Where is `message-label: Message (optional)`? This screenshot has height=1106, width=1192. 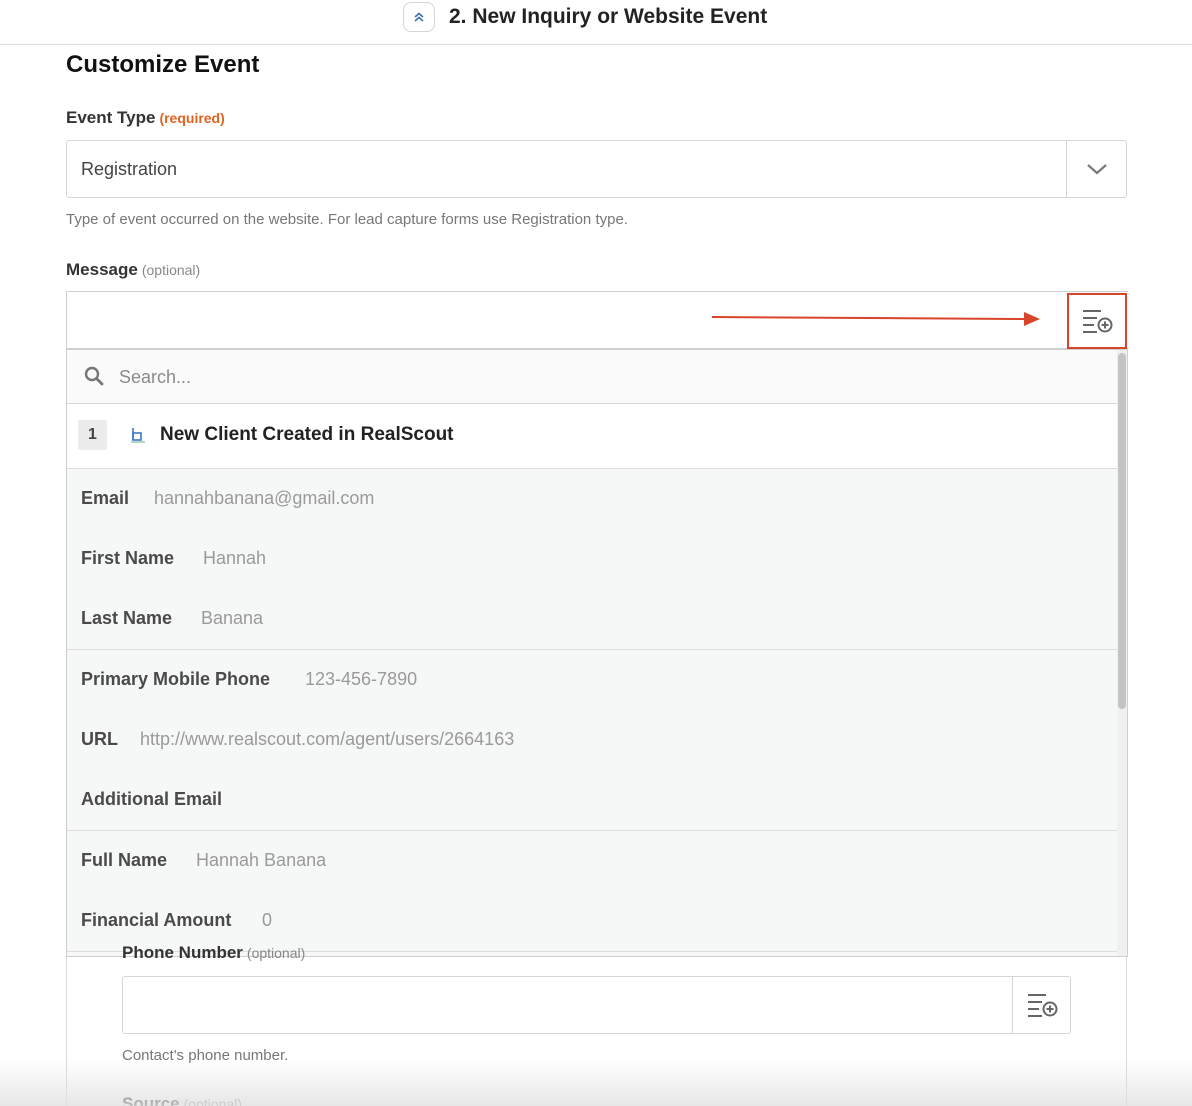 message-label: Message (optional) is located at coordinates (133, 270).